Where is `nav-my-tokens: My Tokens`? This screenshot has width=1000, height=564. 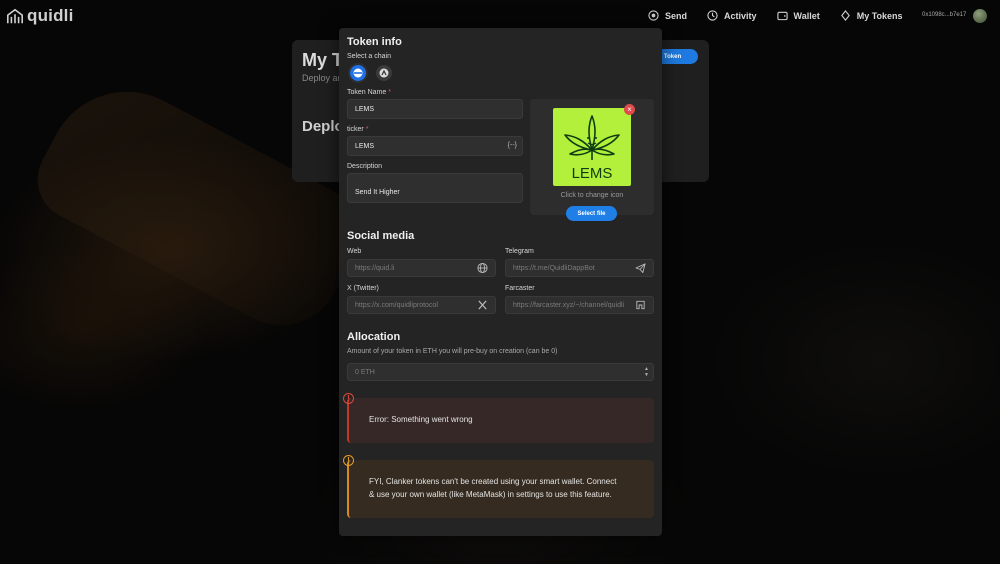
nav-my-tokens: My Tokens is located at coordinates (871, 15).